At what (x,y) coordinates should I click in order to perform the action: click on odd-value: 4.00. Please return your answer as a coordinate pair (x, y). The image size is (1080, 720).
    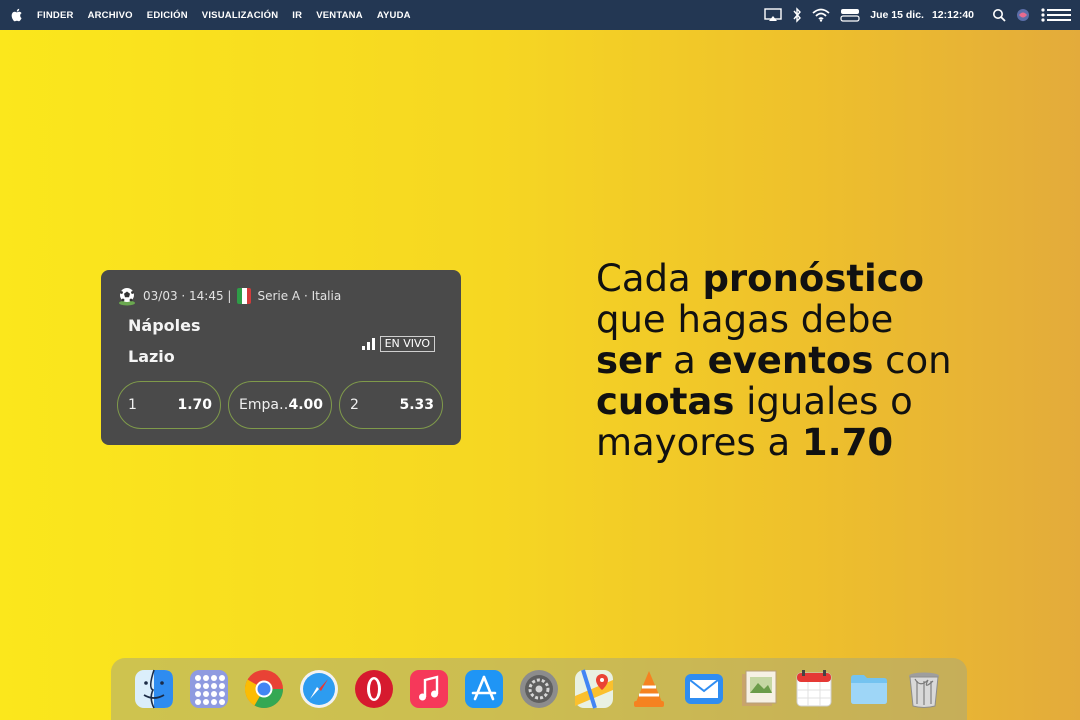
    Looking at the image, I should click on (305, 405).